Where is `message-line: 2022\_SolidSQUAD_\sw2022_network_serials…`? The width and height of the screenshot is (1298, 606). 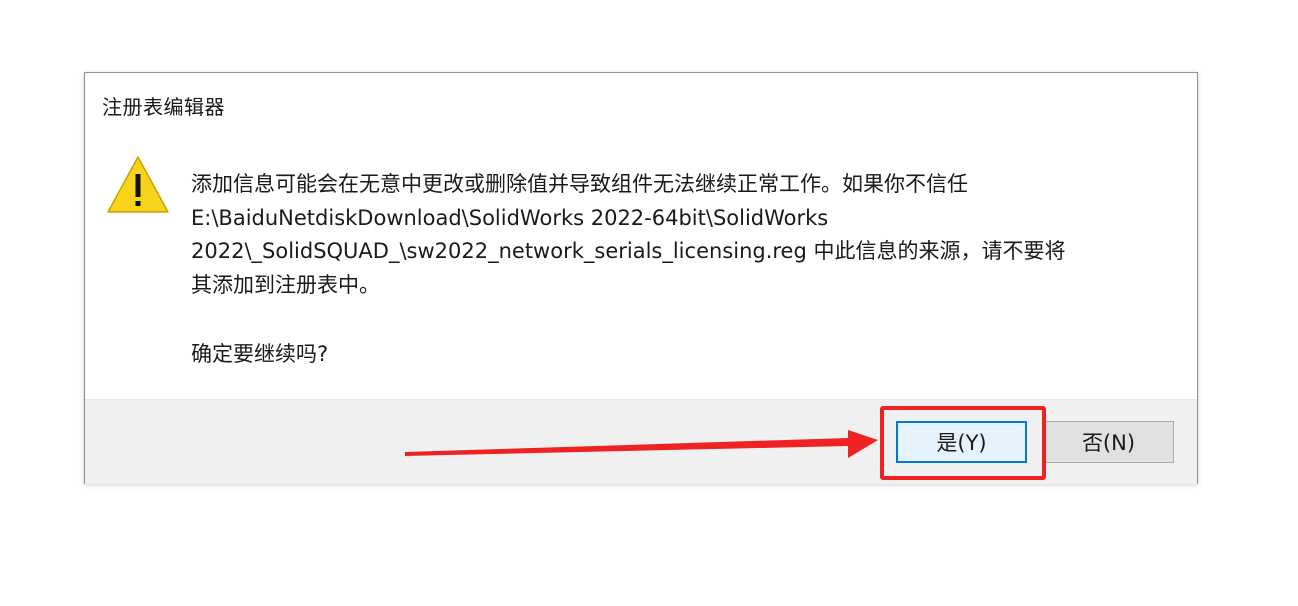 message-line: 2022\_SolidSQUAD_\sw2022_network_serials… is located at coordinates (628, 251).